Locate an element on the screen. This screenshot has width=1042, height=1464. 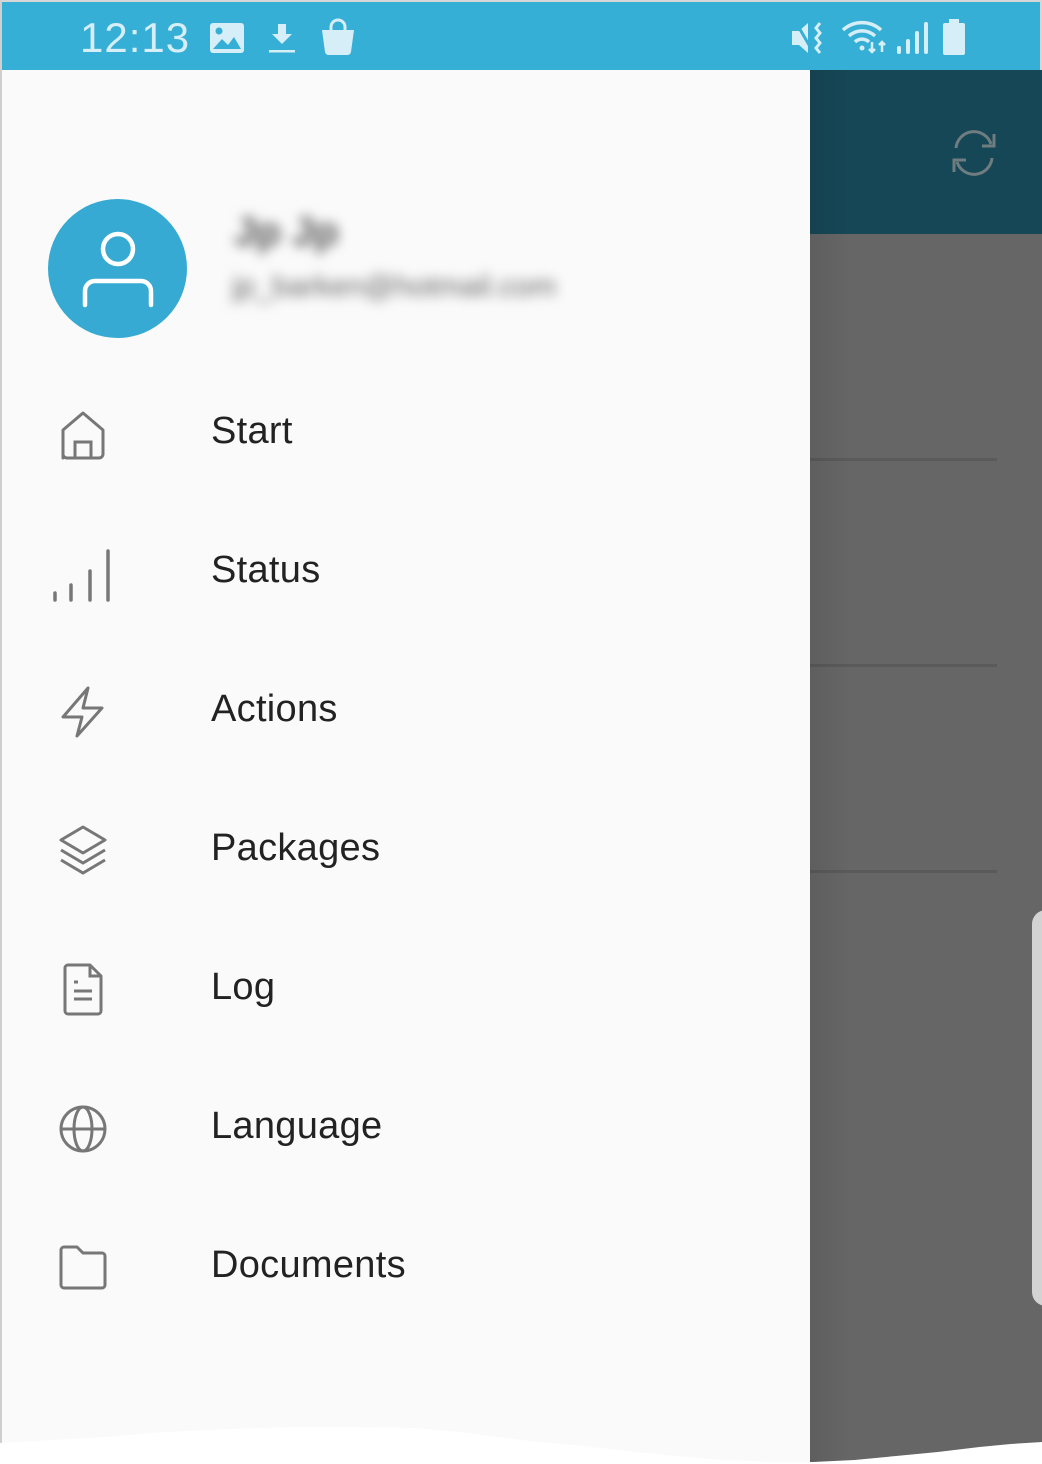
lightning-icon is located at coordinates (83, 712).